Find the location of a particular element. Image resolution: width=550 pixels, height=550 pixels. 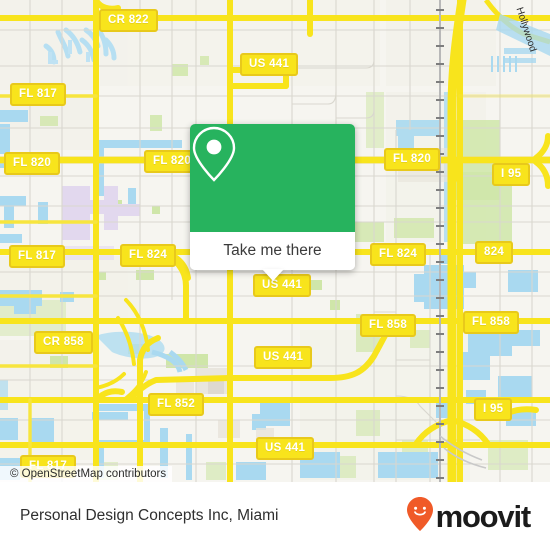

road-shield-fl-820-1: FL 820 is located at coordinates (32, 163).